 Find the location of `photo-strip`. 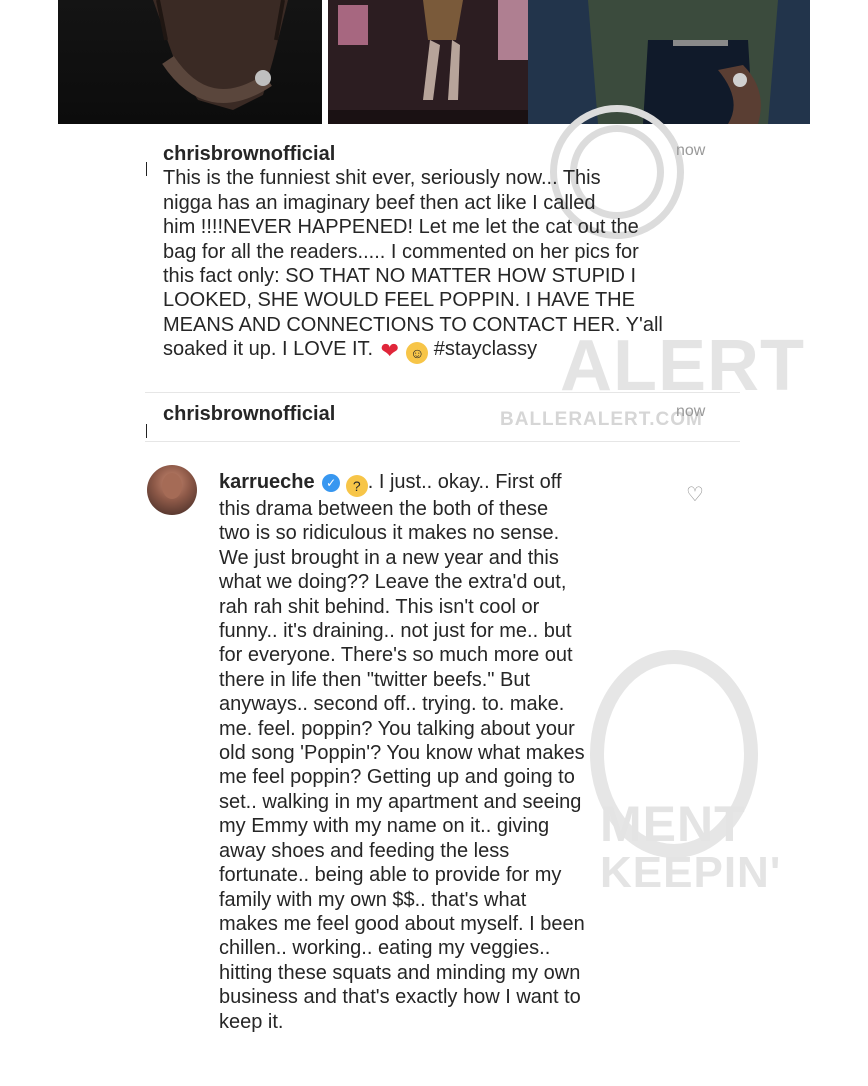

photo-strip is located at coordinates (434, 62).